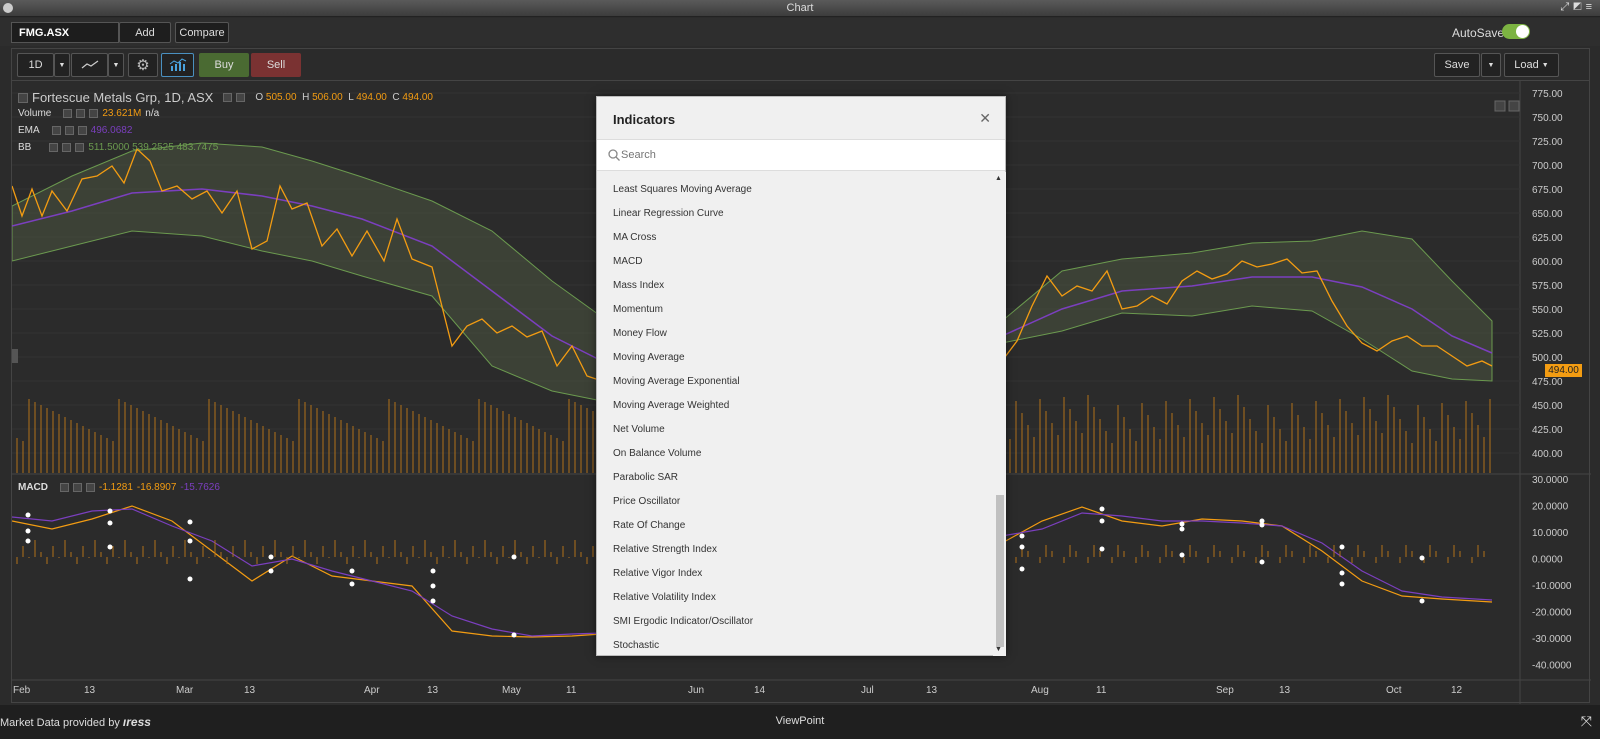 This screenshot has width=1600, height=739. What do you see at coordinates (627, 261) in the screenshot?
I see `indicator-item: MACD` at bounding box center [627, 261].